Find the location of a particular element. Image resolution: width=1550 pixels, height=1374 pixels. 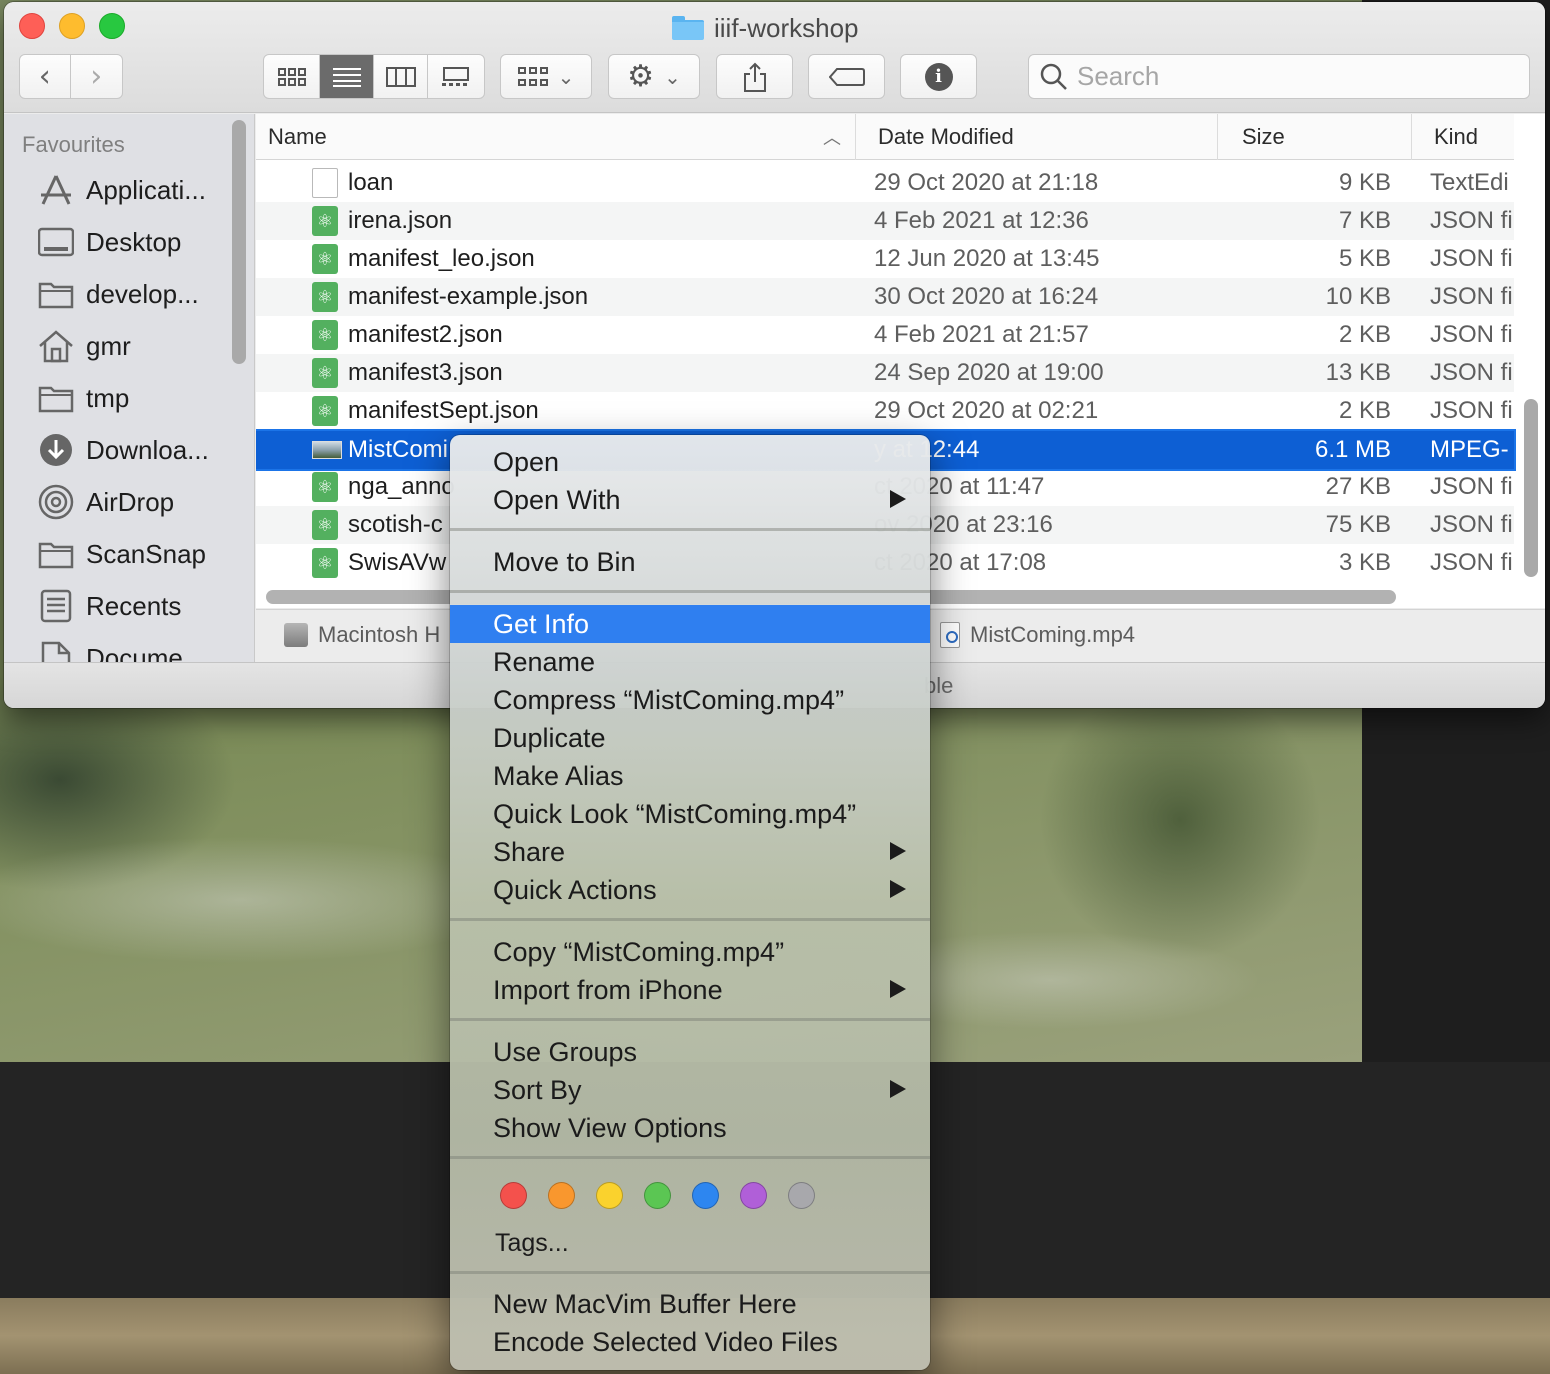

tag-grey-dot is located at coordinates (801, 1195).